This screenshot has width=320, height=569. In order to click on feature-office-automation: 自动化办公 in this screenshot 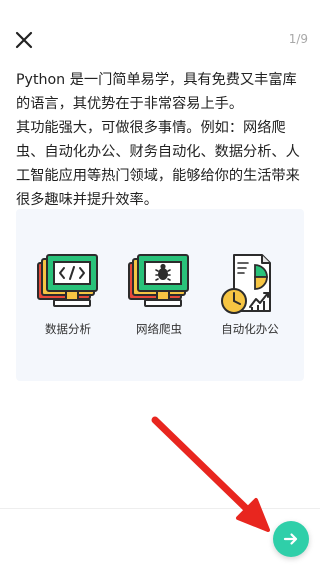, I will do `click(250, 294)`.